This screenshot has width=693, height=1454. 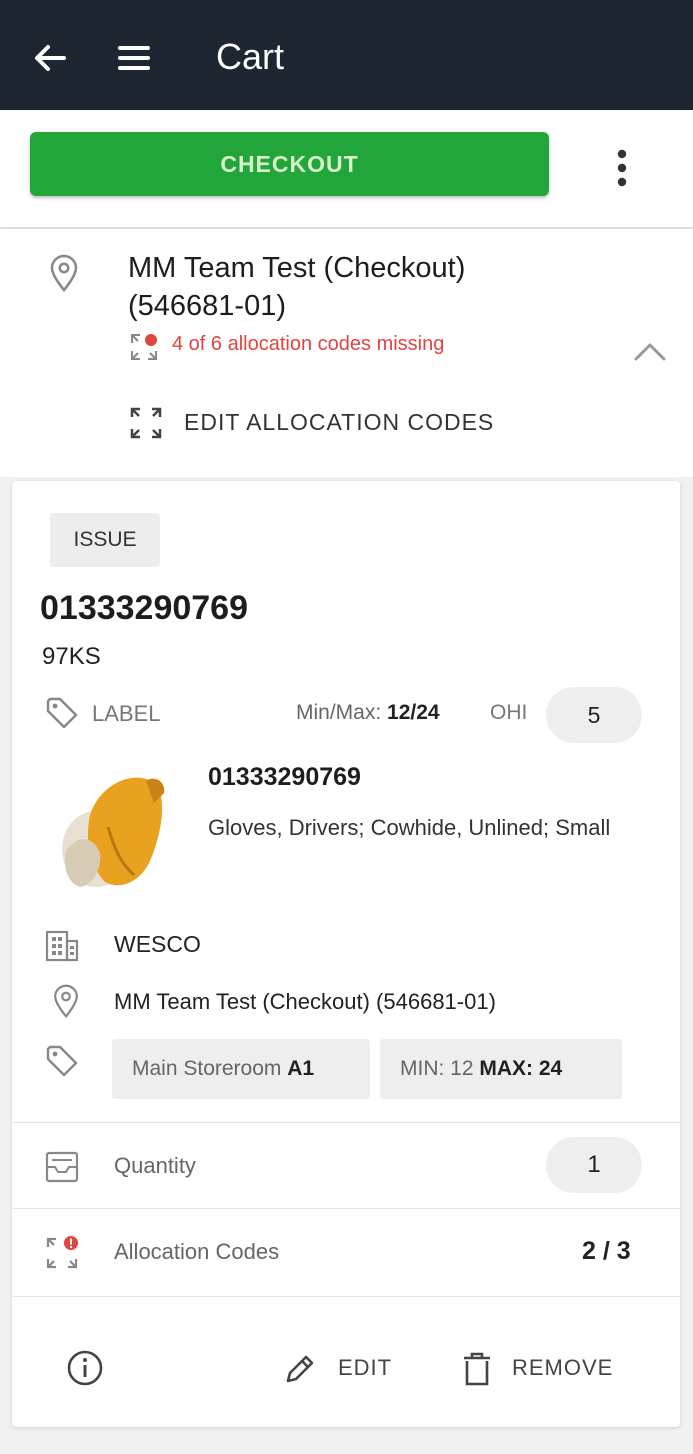 I want to click on hamburger-menu-icon, so click(x=134, y=58).